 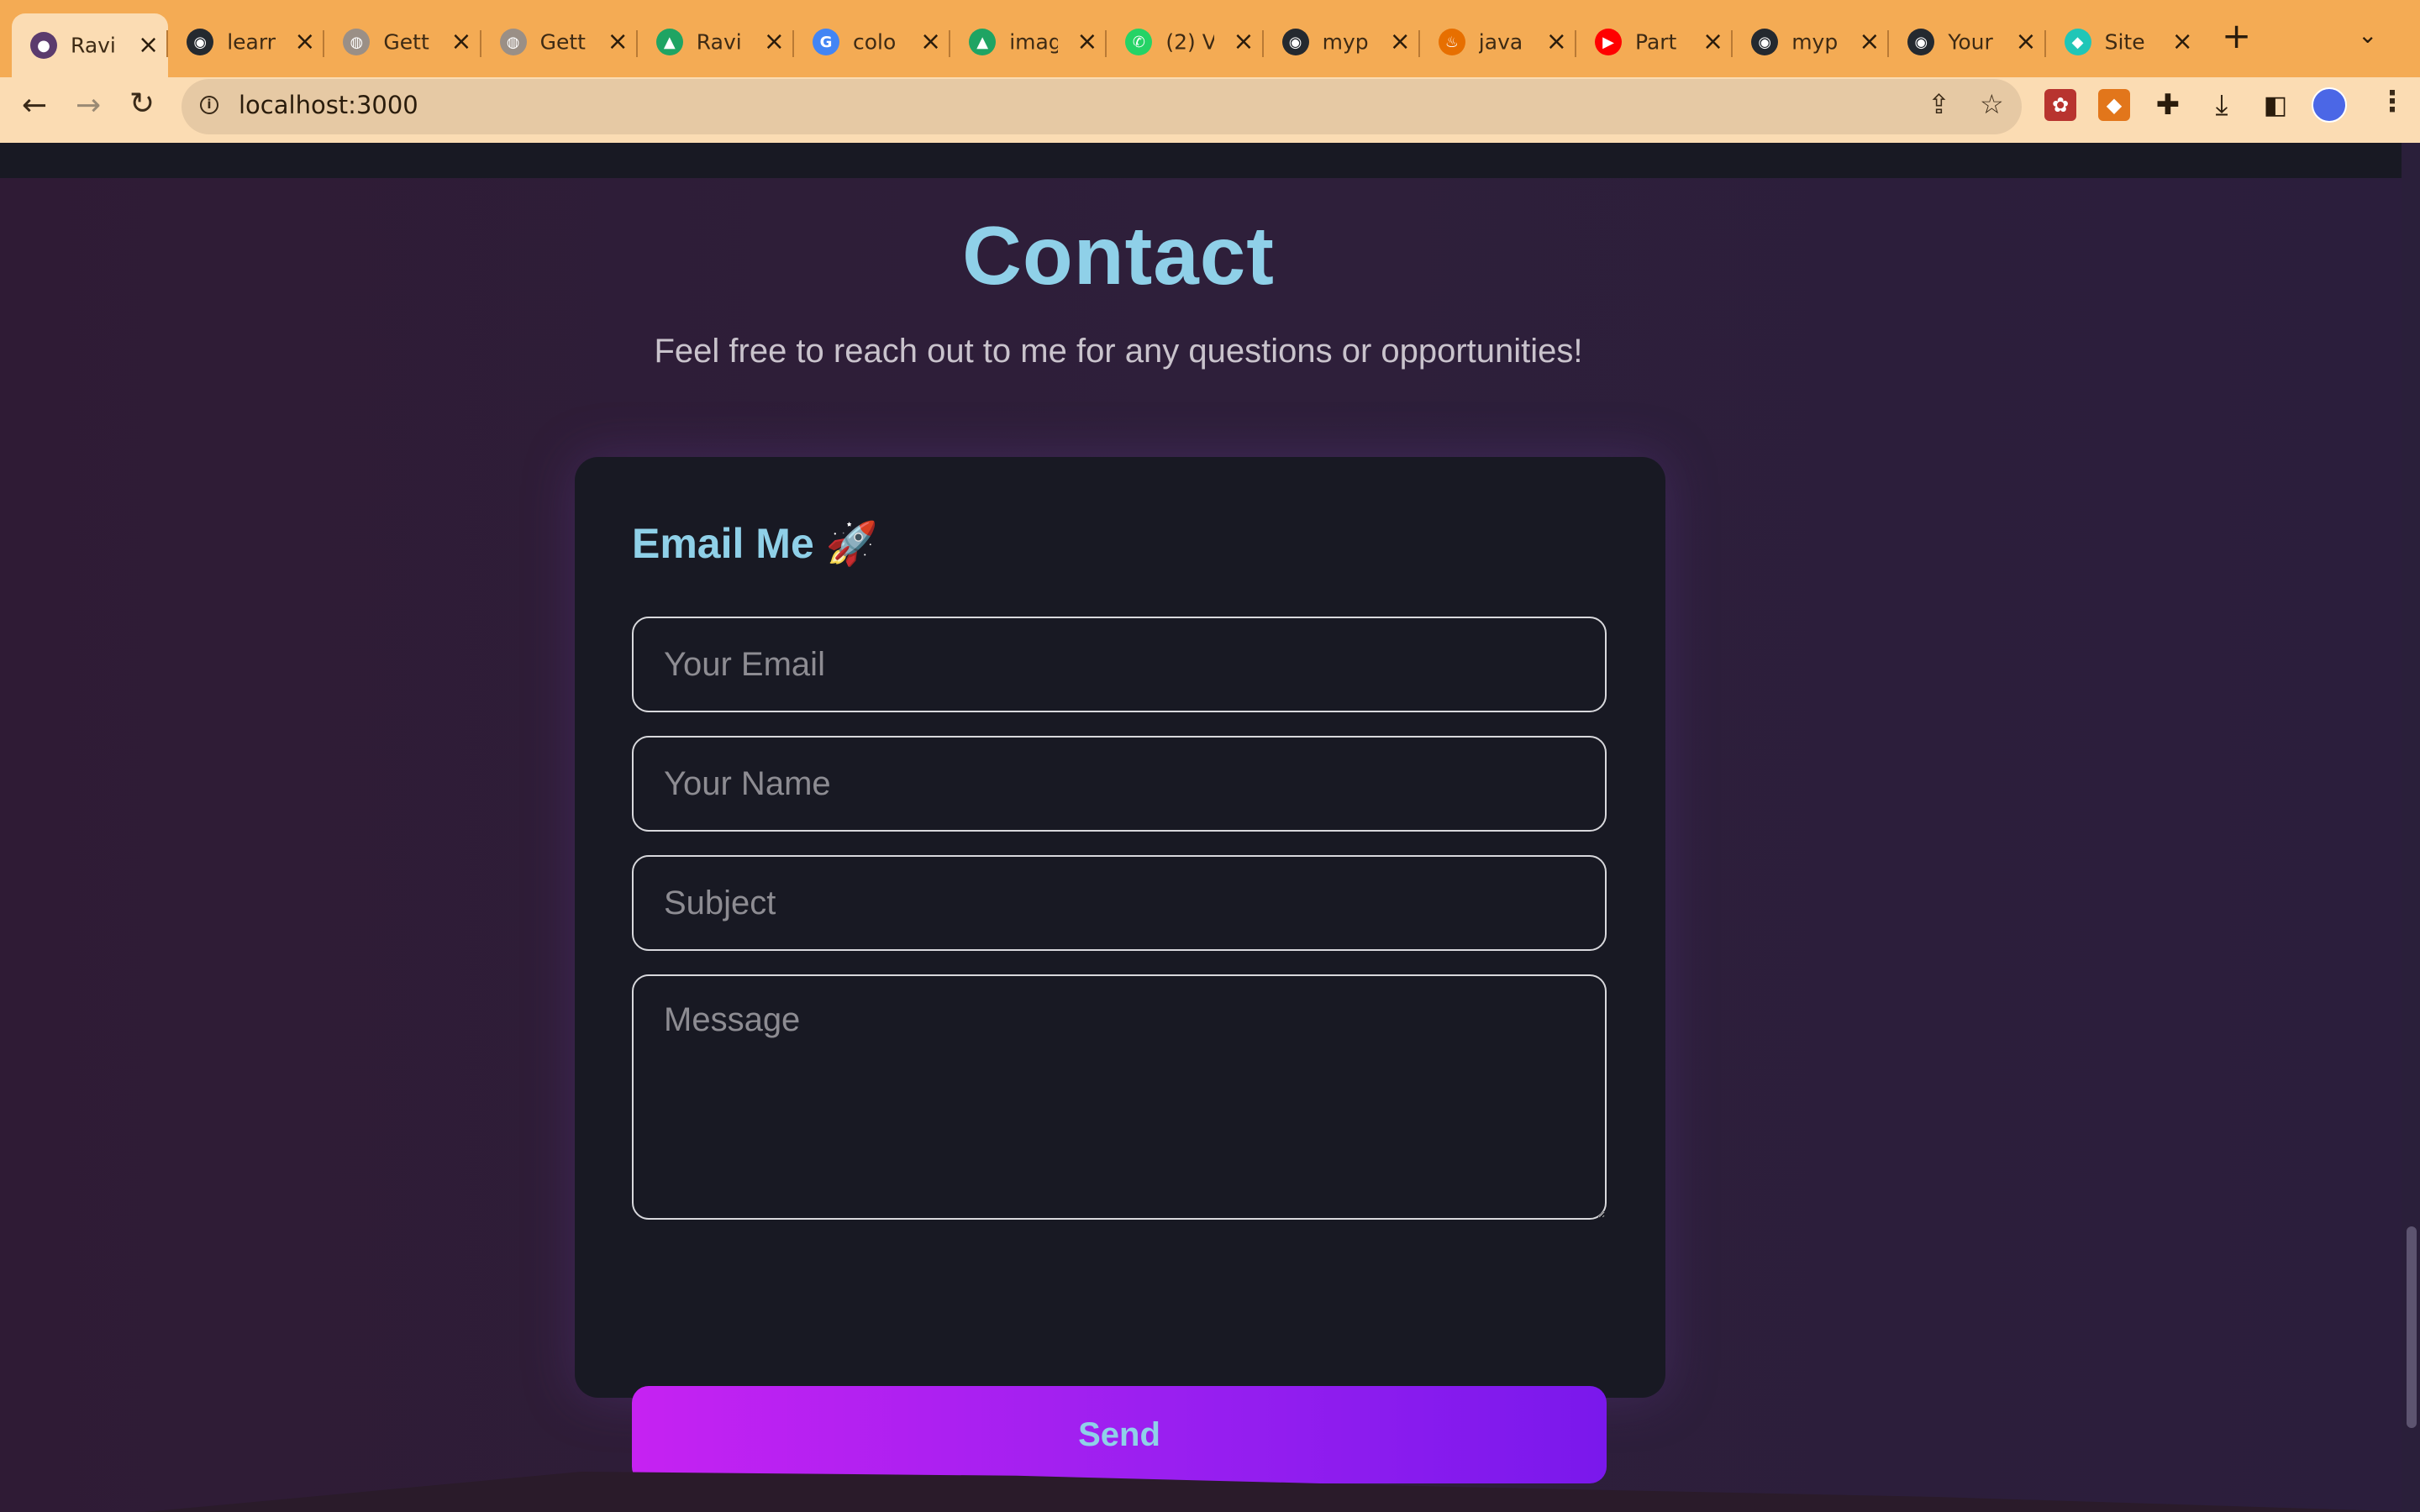 I want to click on form-heading: Email Me 🚀, so click(x=755, y=543).